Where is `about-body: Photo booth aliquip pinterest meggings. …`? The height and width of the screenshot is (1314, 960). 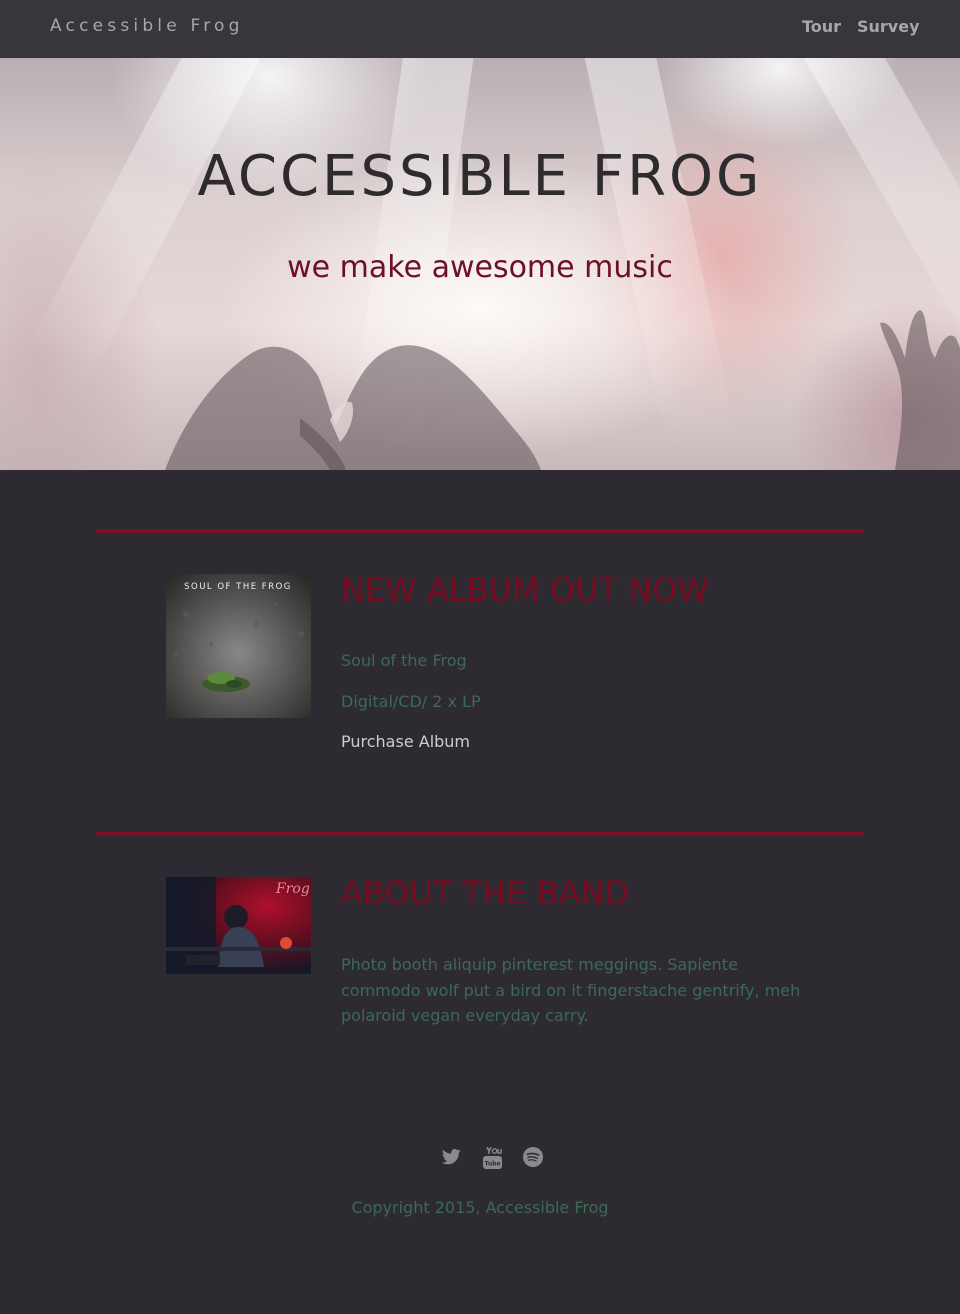 about-body: Photo booth aliquip pinterest meggings. … is located at coordinates (571, 990).